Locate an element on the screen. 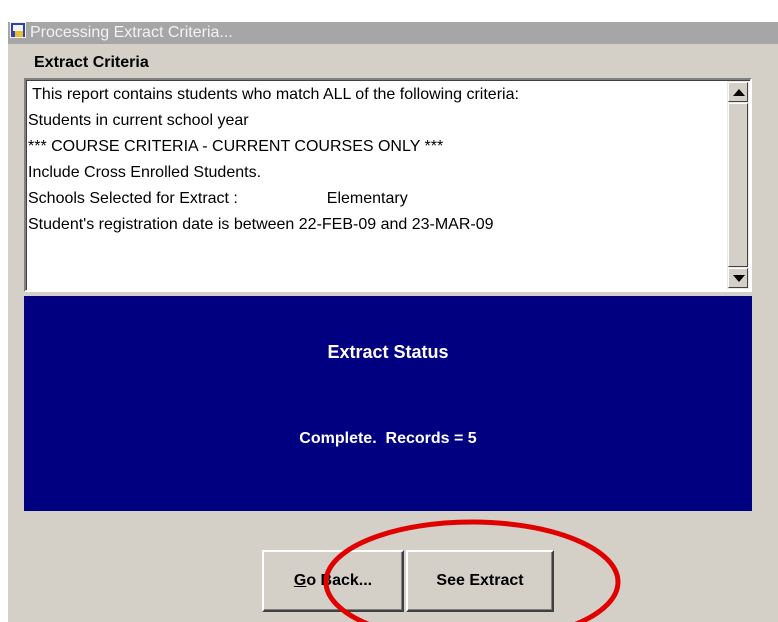 This screenshot has height=622, width=778. form-app-icon is located at coordinates (18, 30).